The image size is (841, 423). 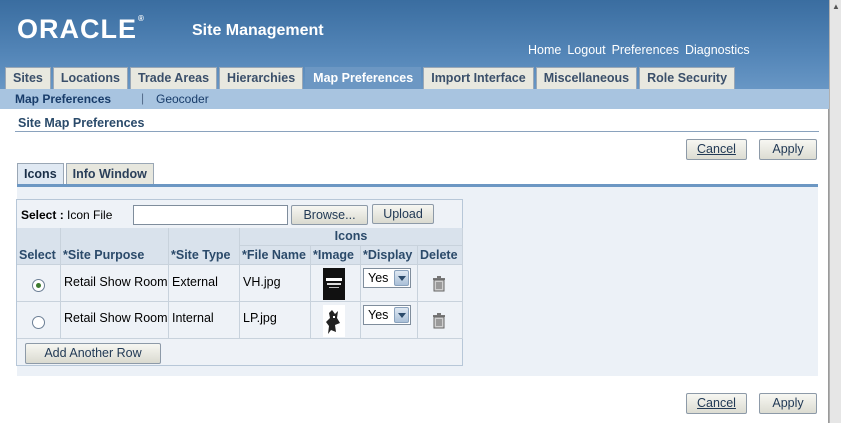 I want to click on tab-sites: Sites, so click(x=28, y=78).